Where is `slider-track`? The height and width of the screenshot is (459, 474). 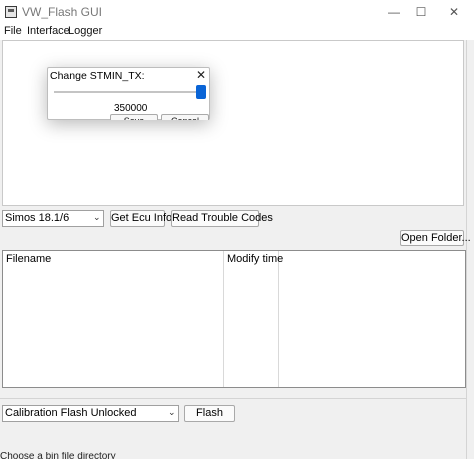 slider-track is located at coordinates (126, 92).